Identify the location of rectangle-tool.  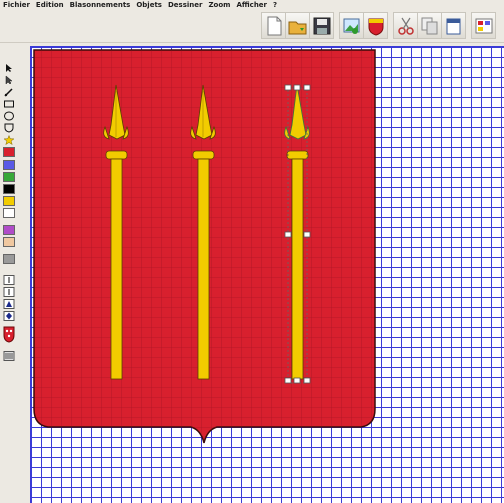
(9, 101).